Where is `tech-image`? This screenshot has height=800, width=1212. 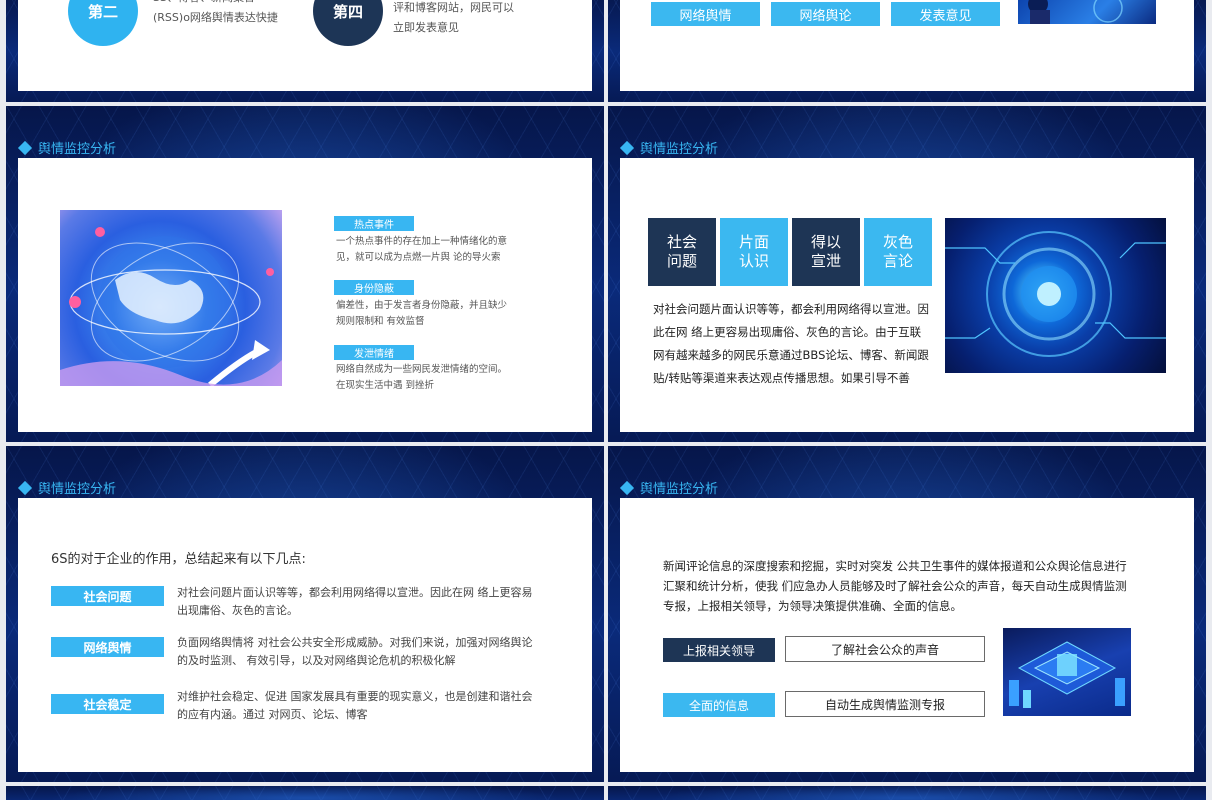 tech-image is located at coordinates (1087, 12).